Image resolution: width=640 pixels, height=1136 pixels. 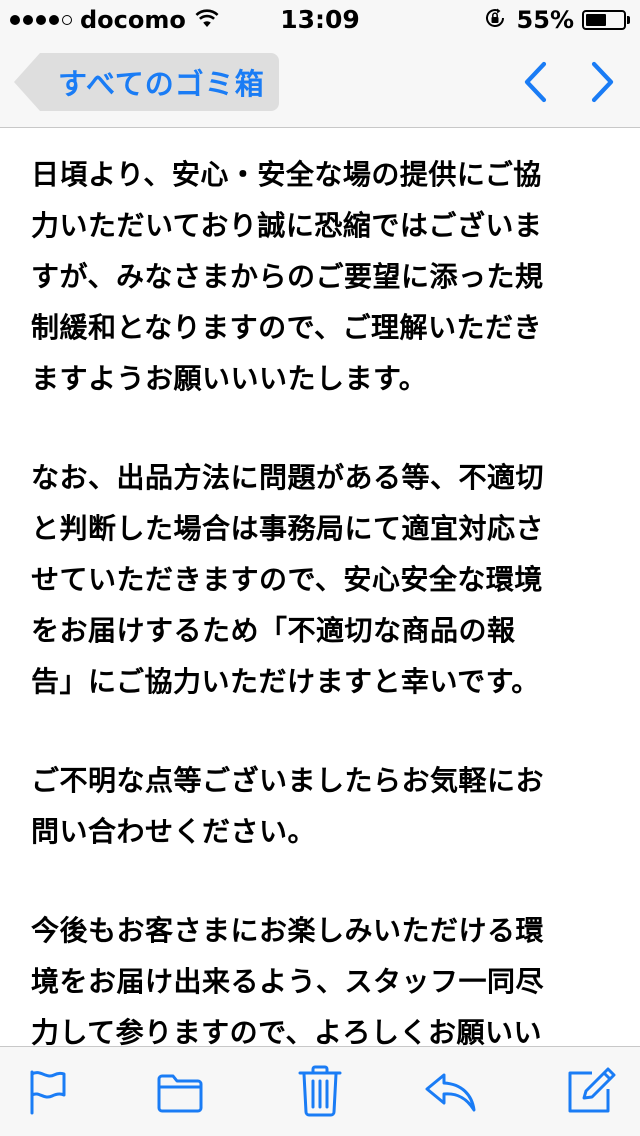 What do you see at coordinates (603, 82) in the screenshot?
I see `chevron-down-icon` at bounding box center [603, 82].